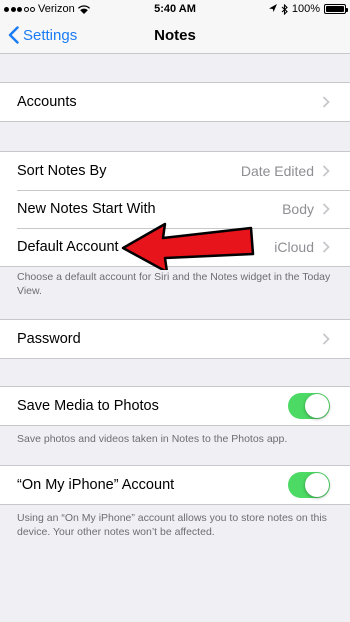 The image size is (350, 622). I want to click on status-bar: Verizon 5:40 AM 100%, so click(175, 9).